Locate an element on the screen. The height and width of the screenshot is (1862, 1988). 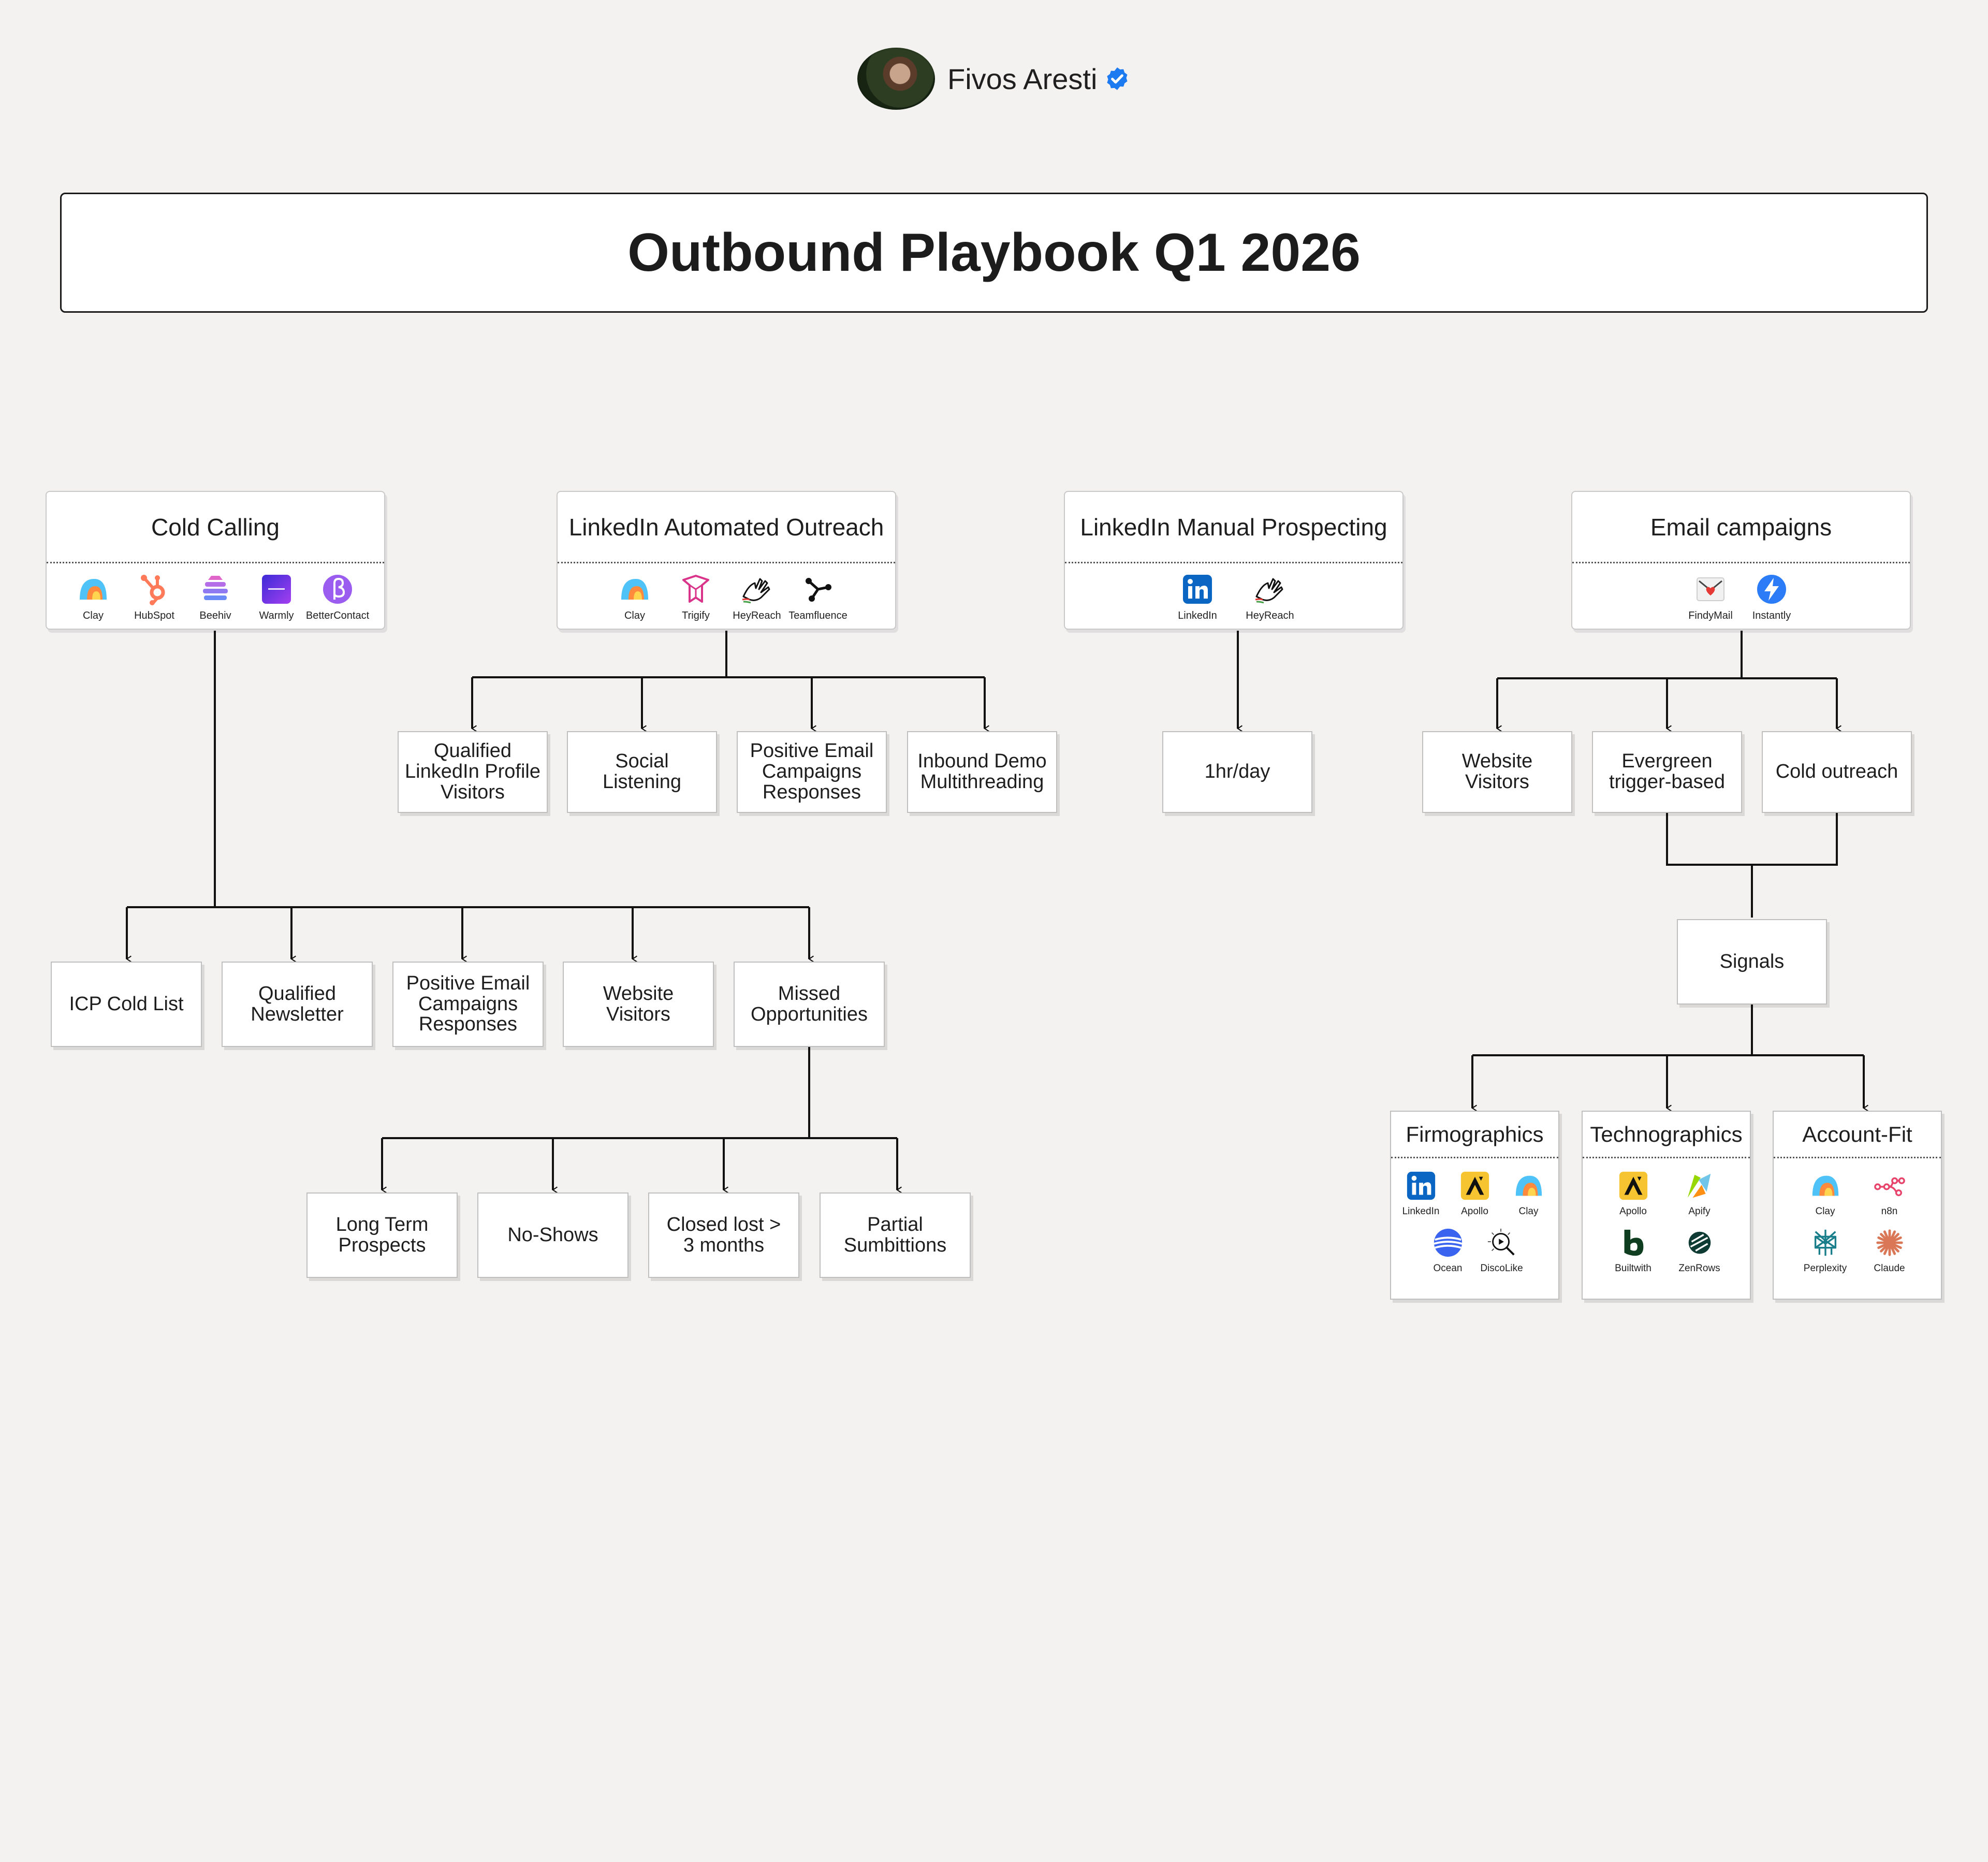
tool-hubspot: HubSpot is located at coordinates (154, 598).